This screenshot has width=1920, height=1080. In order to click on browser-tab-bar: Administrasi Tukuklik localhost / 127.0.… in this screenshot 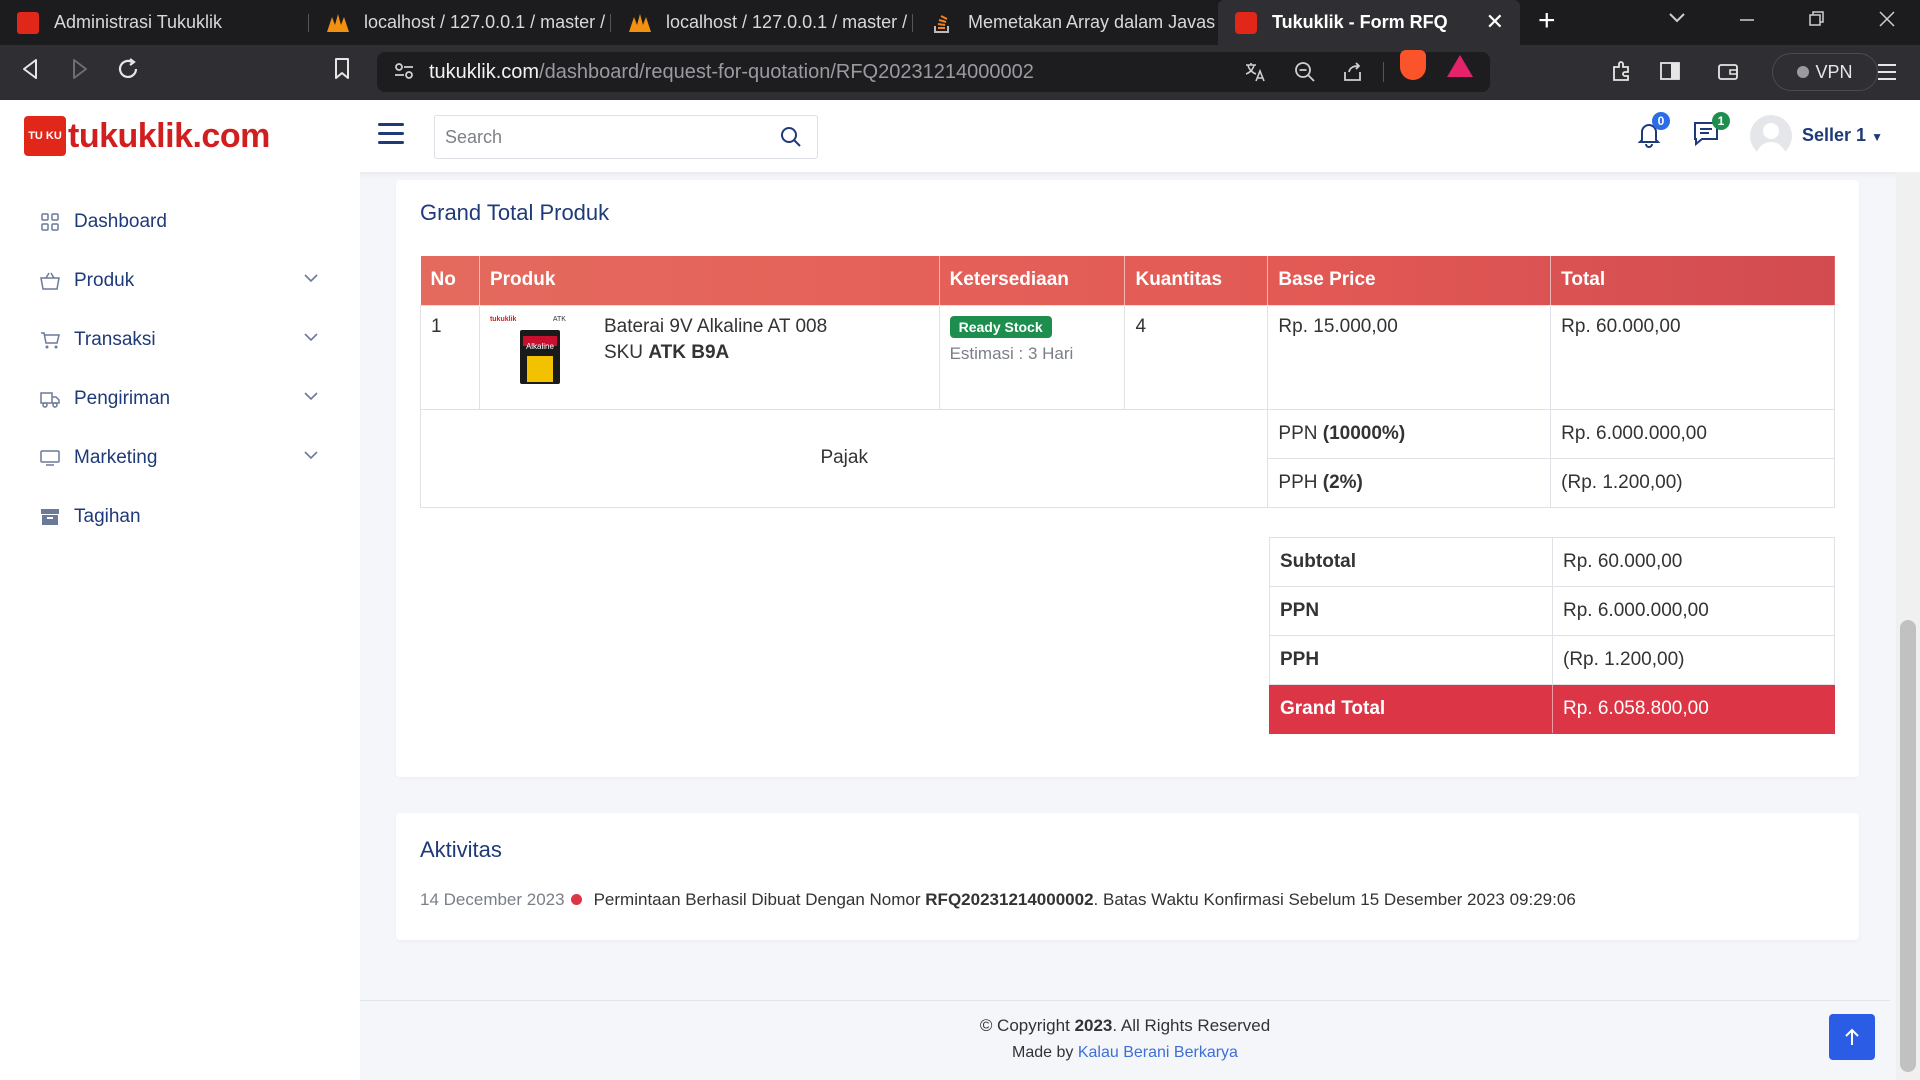, I will do `click(960, 22)`.